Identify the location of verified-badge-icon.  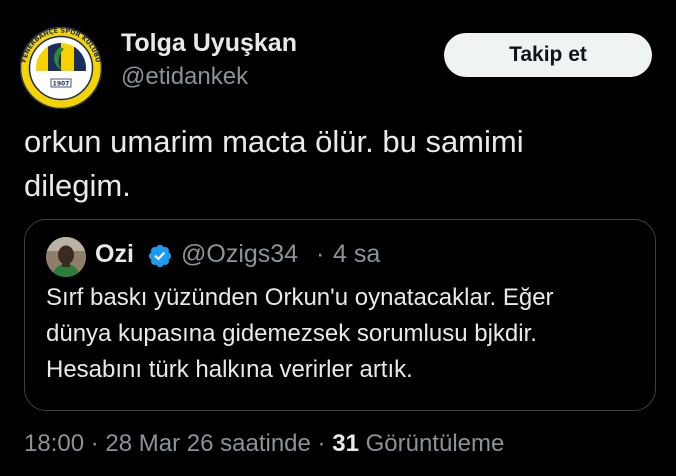
(160, 256).